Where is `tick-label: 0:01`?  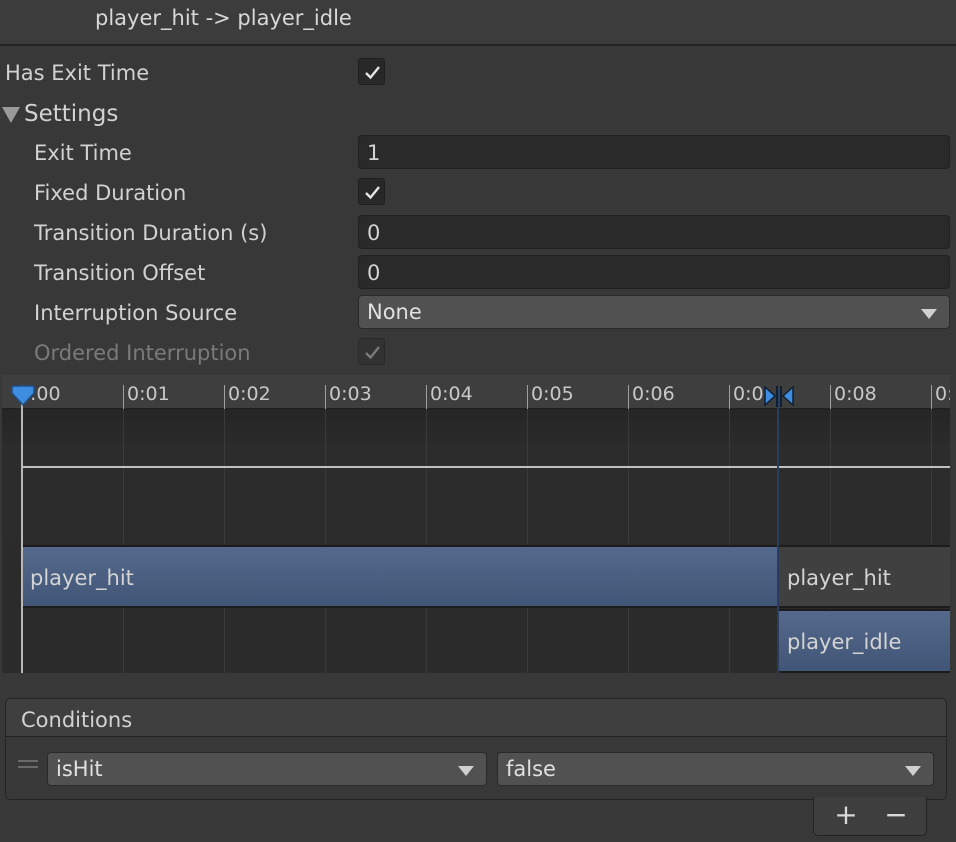
tick-label: 0:01 is located at coordinates (148, 394).